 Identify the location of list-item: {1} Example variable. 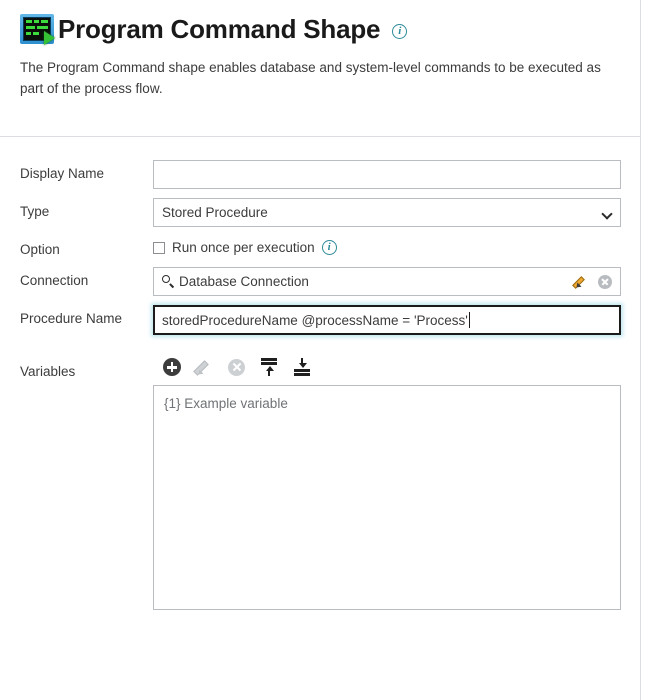
(387, 404).